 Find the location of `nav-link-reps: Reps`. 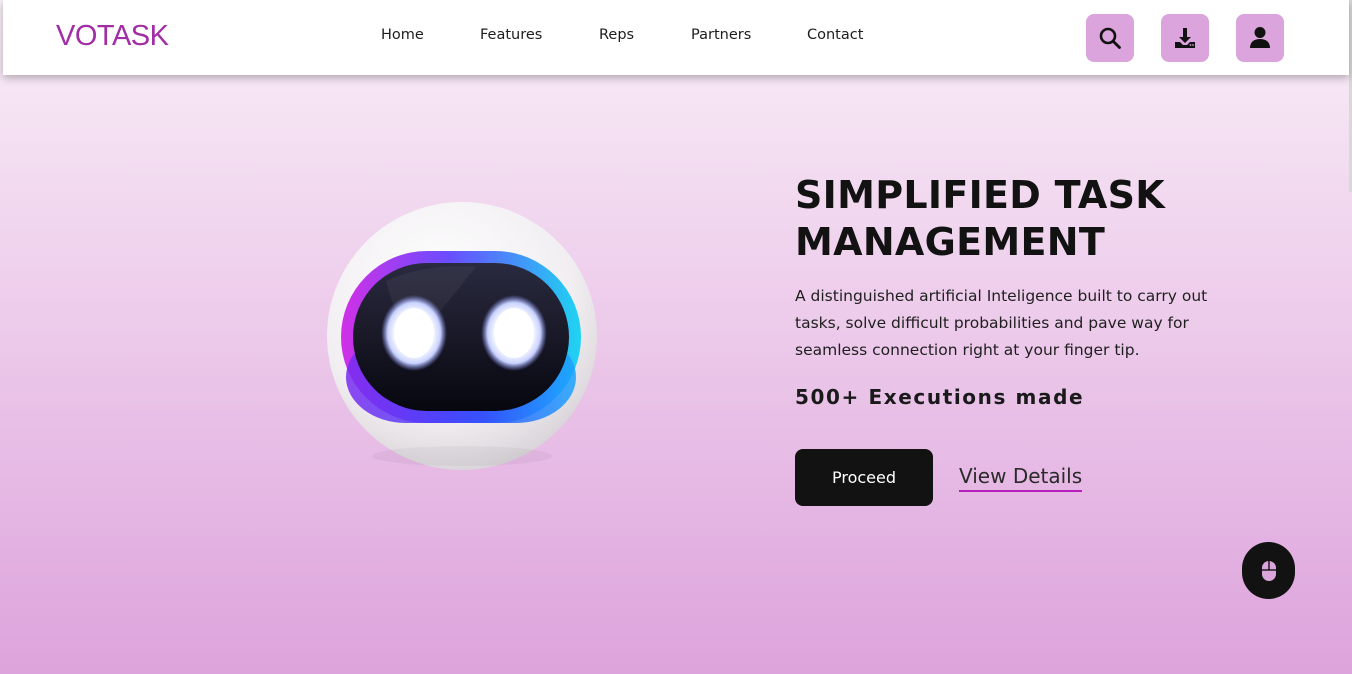

nav-link-reps: Reps is located at coordinates (616, 35).